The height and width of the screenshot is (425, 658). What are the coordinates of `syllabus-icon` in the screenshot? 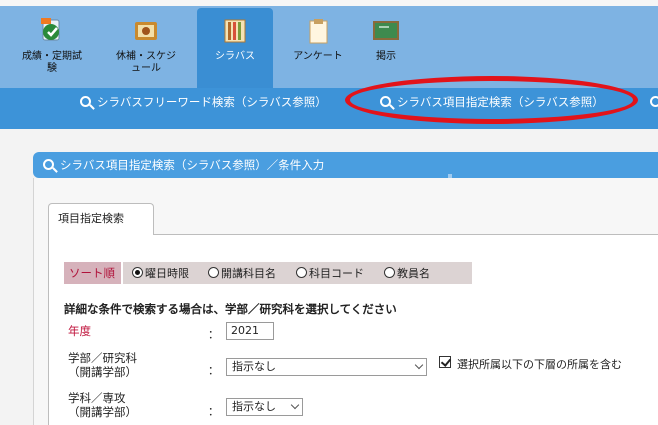 It's located at (235, 31).